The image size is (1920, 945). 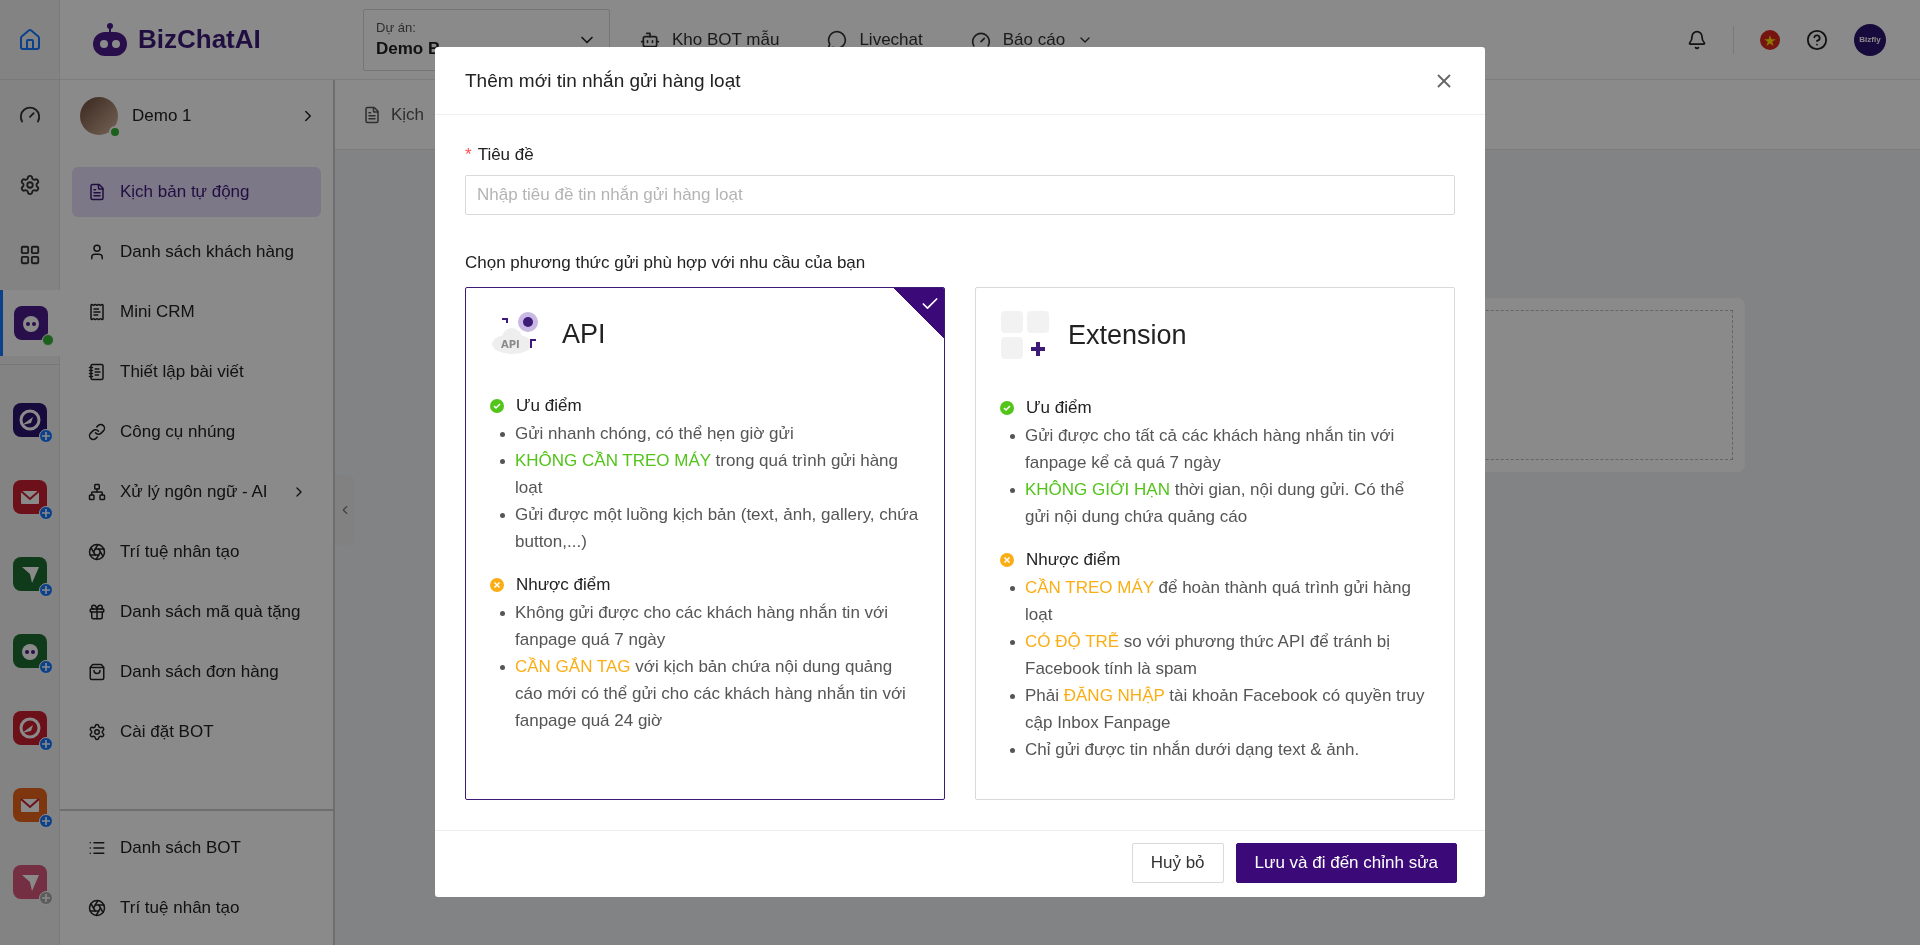 What do you see at coordinates (711, 694) in the screenshot?
I see `bullet-text: CẦN GẮN TAG với kịch bản chứa nội dung quảng cáo mới có thể gửi cho các khách hàng nhắn tin với fanpage quá 24 giờ` at bounding box center [711, 694].